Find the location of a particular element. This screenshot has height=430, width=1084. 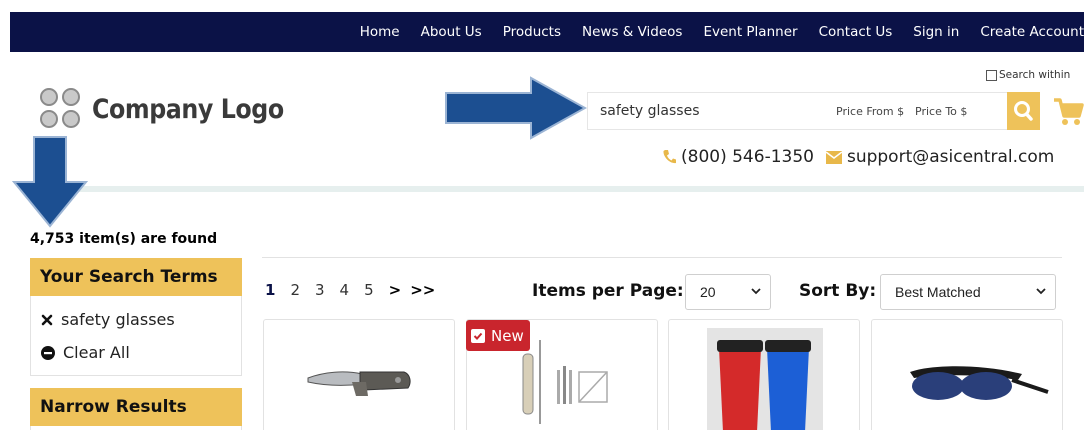

results-count: 4,753 item(s) are found is located at coordinates (124, 239).